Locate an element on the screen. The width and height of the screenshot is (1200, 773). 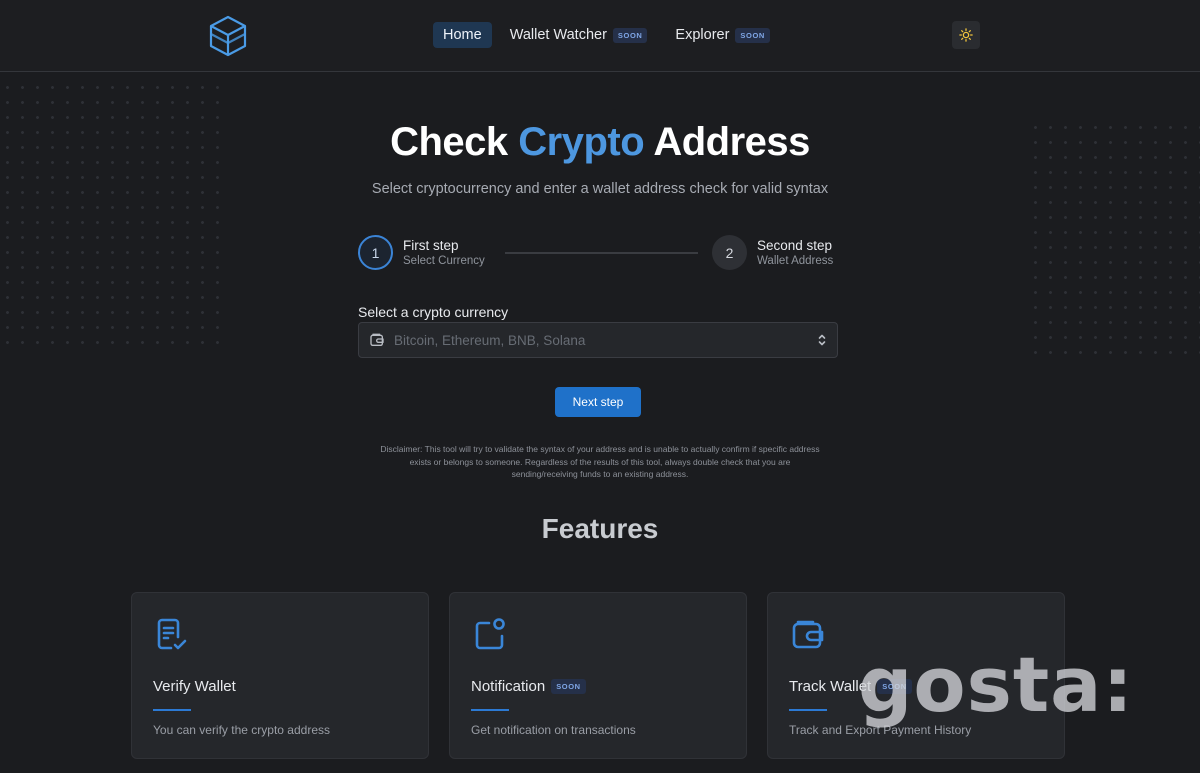
top-navbar: Home Wallet Watcher SOON Explorer SOON is located at coordinates (600, 36).